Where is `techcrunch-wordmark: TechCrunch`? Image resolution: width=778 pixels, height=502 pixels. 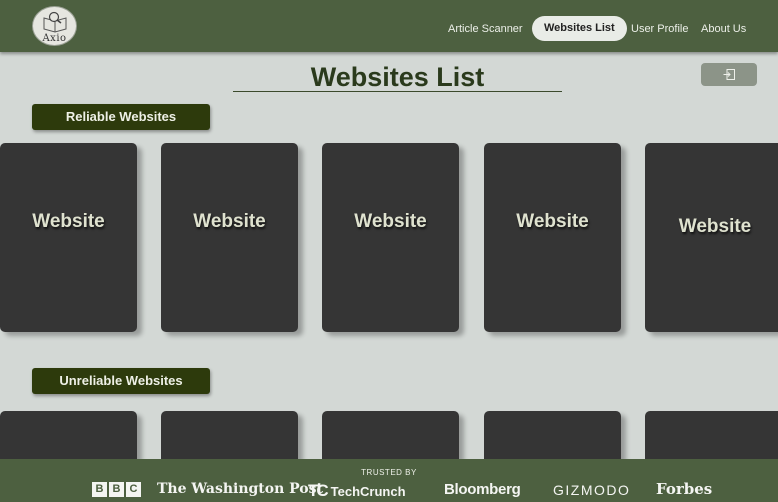
techcrunch-wordmark: TechCrunch is located at coordinates (368, 491).